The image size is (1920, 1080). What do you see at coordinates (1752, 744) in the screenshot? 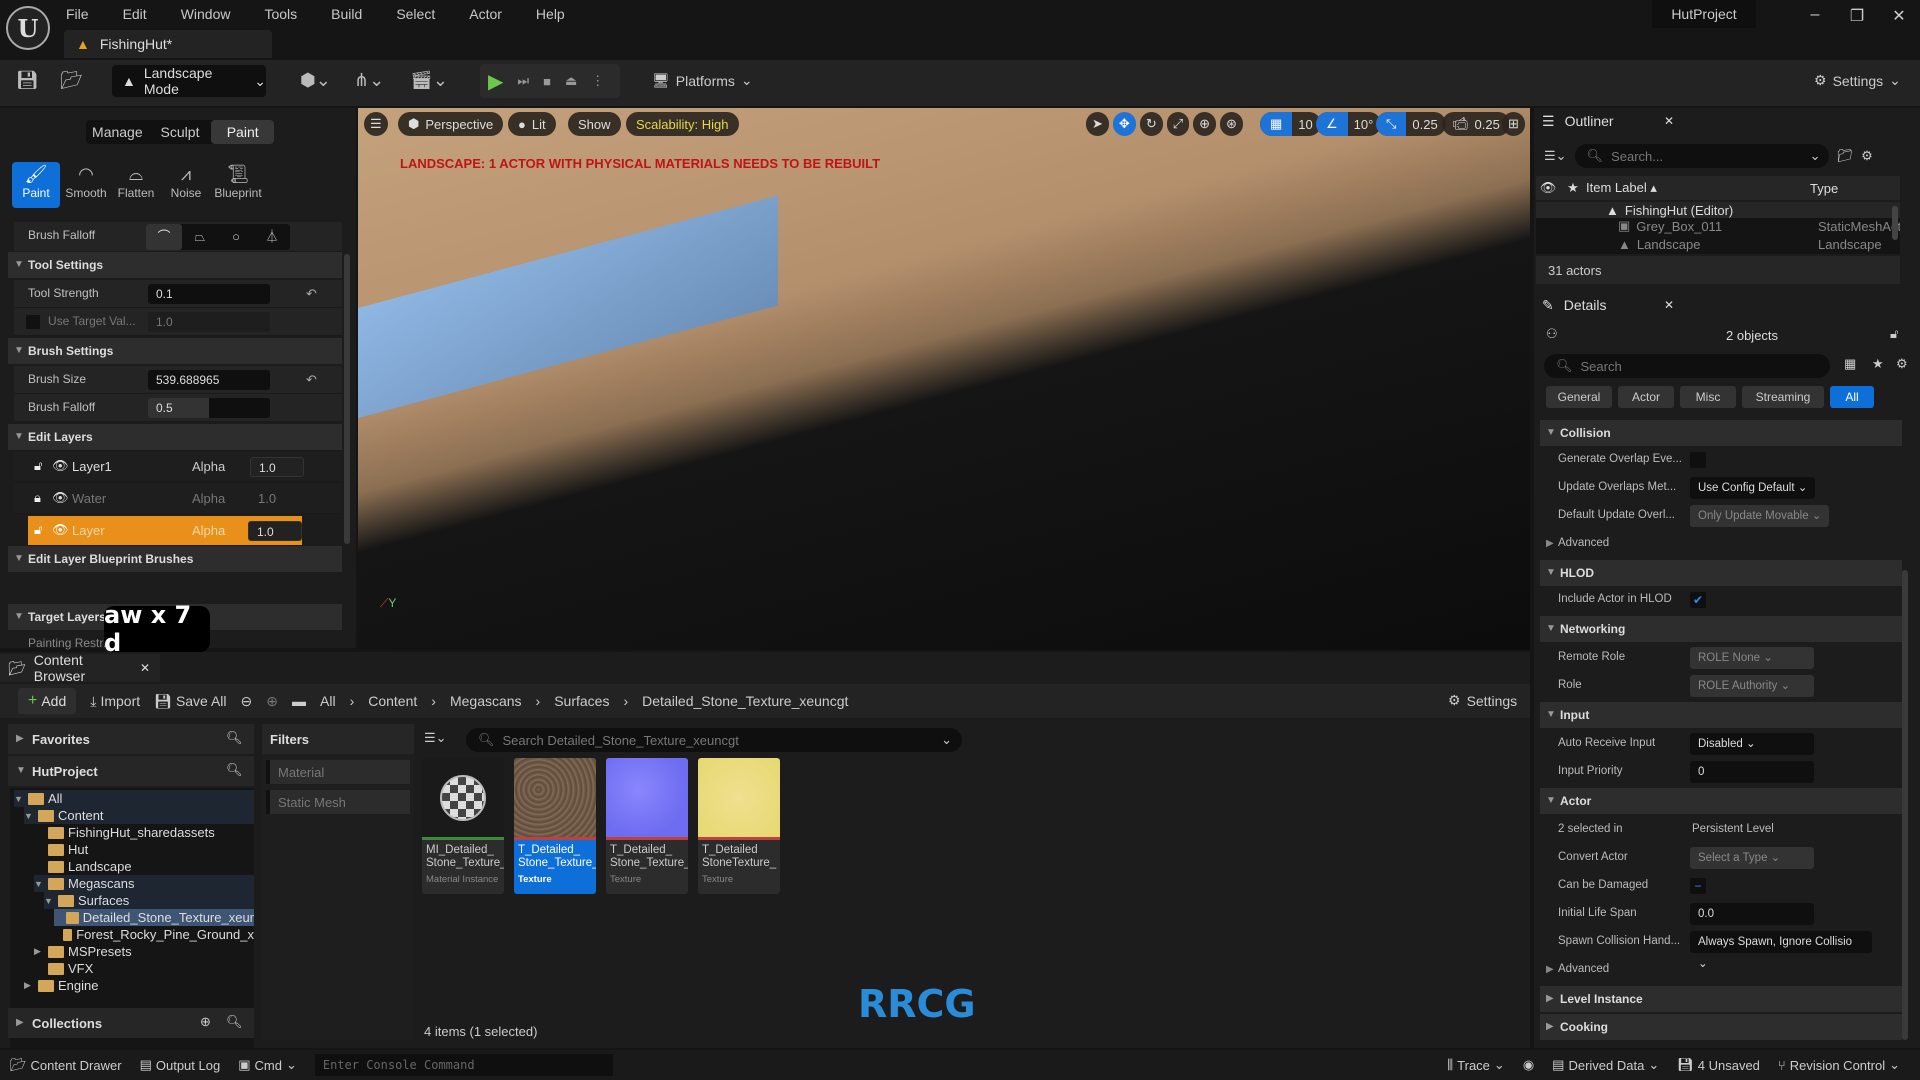
I see `auto-receive-dropdown: Disabled ⌄` at bounding box center [1752, 744].